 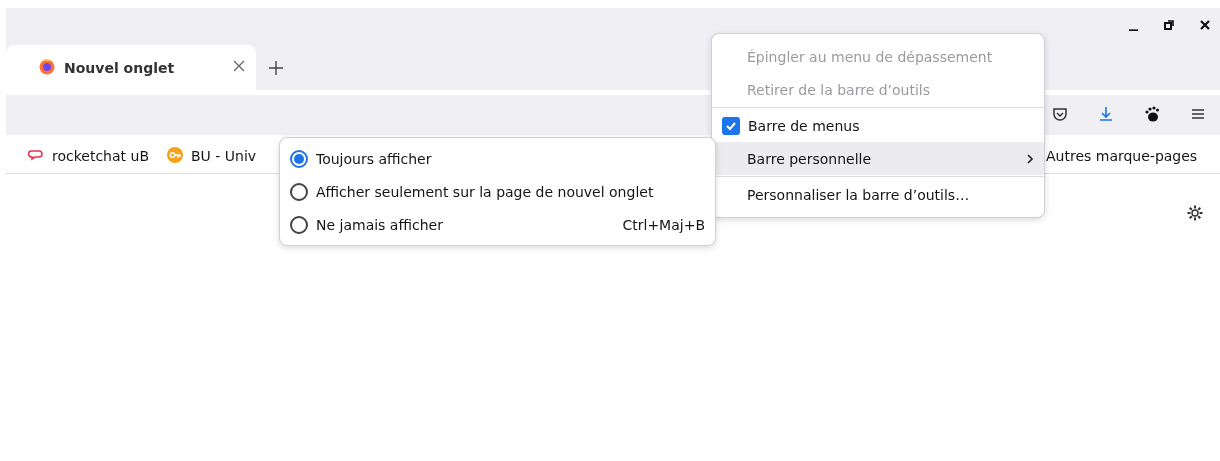 What do you see at coordinates (1122, 156) in the screenshot?
I see `bookmark-folder: Autres marque-pages` at bounding box center [1122, 156].